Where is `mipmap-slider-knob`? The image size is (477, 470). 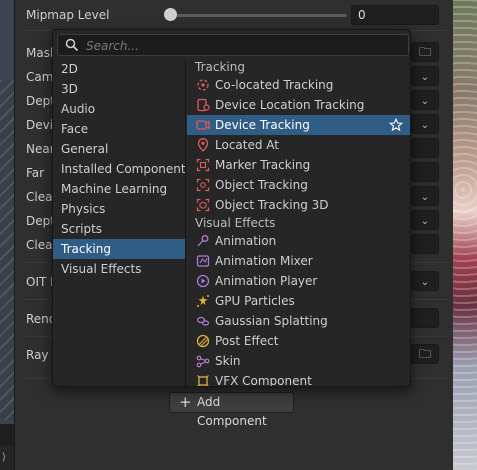
mipmap-slider-knob is located at coordinates (170, 14).